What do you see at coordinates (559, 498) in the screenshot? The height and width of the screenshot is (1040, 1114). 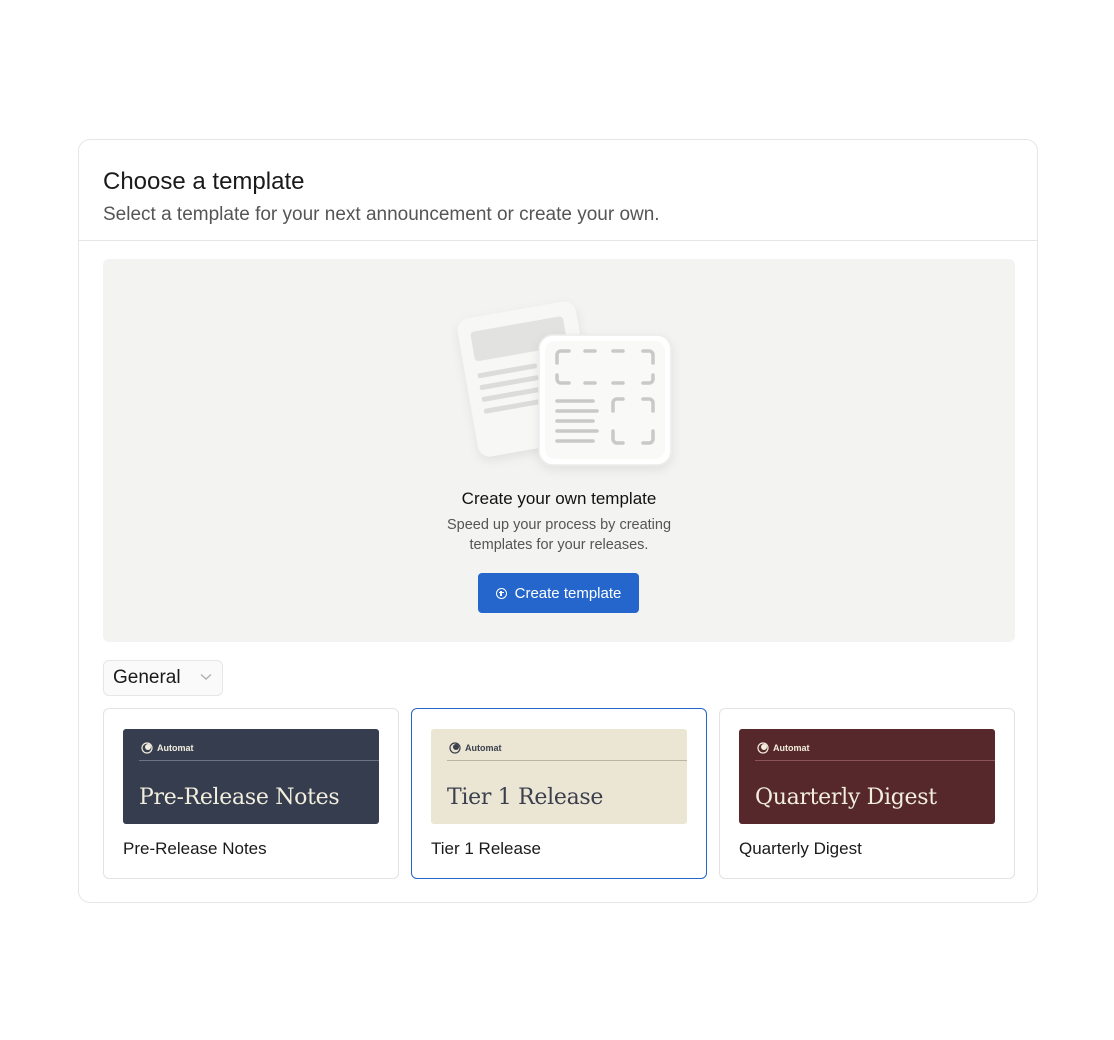 I see `create-template-title: Create your own template` at bounding box center [559, 498].